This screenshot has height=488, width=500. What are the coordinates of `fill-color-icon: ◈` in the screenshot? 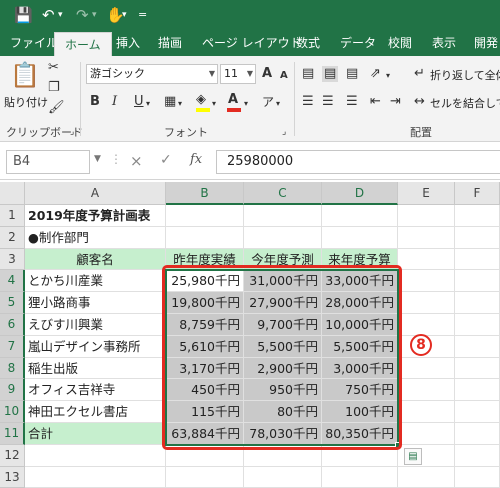 It's located at (201, 100).